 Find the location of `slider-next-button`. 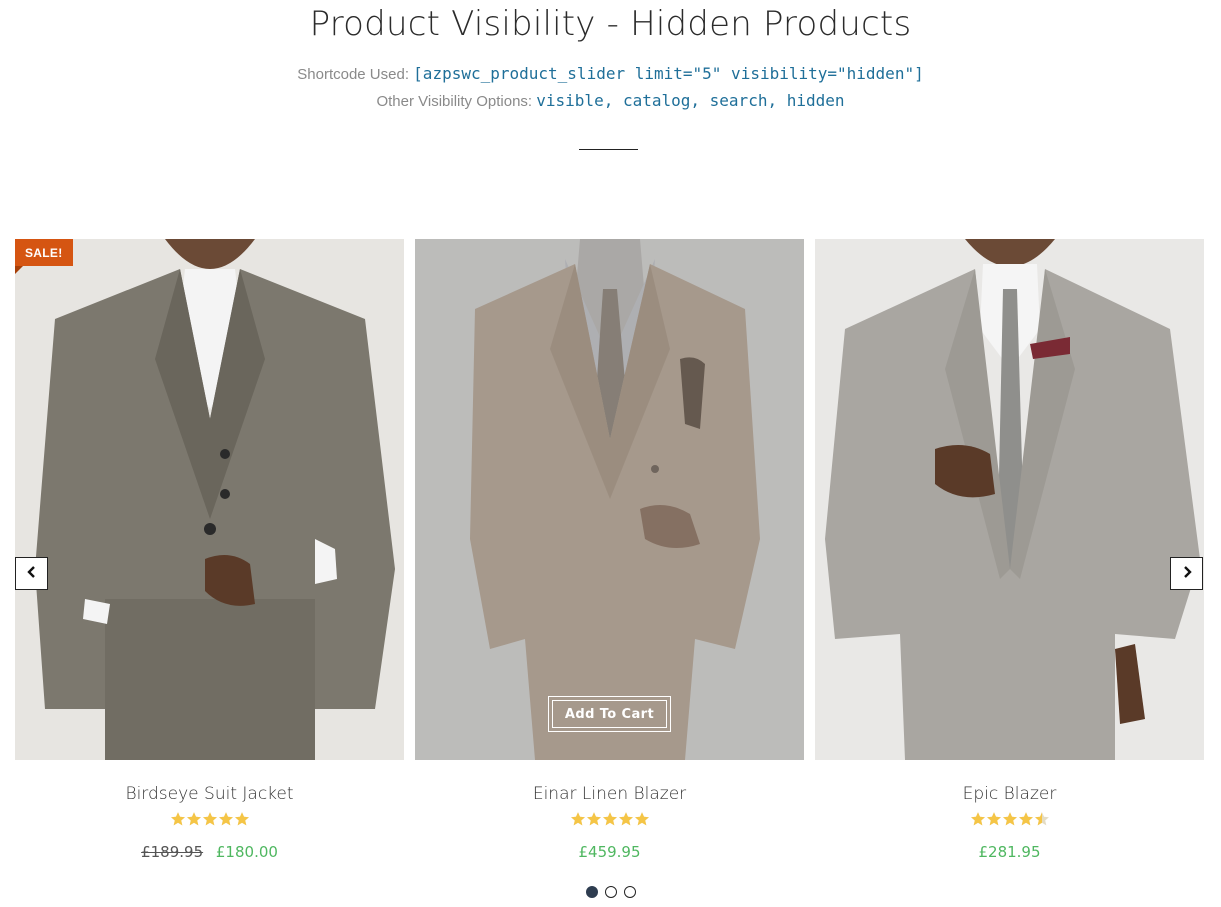

slider-next-button is located at coordinates (1186, 573).